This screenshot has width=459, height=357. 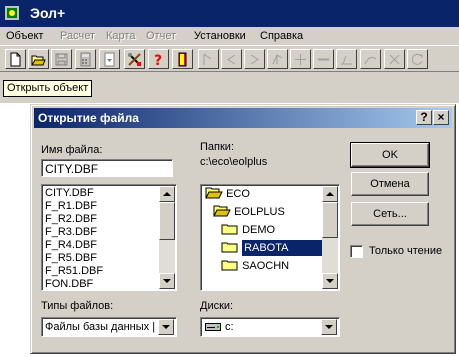 I want to click on filename-input: CITY.DBF, so click(x=107, y=168).